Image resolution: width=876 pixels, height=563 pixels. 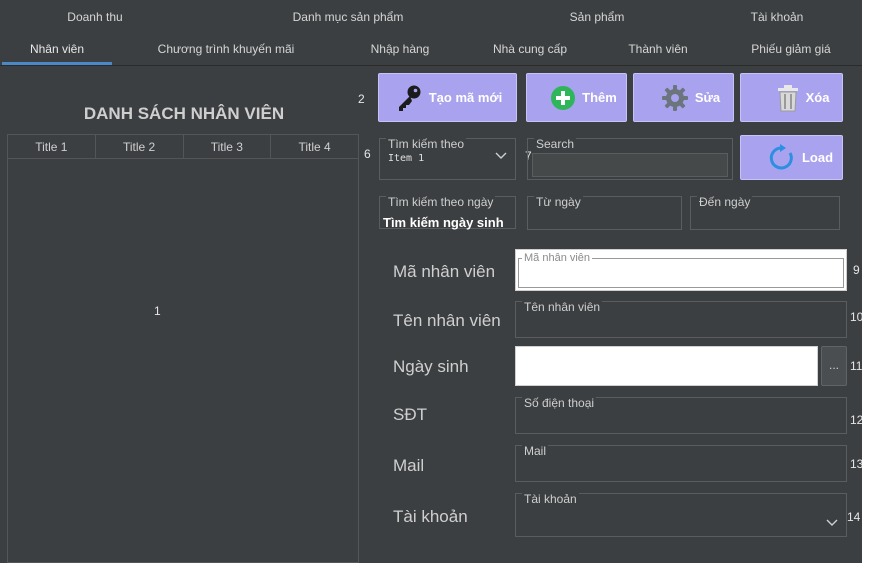 I want to click on search-by-label: Tìm kiếm theo, so click(x=426, y=144).